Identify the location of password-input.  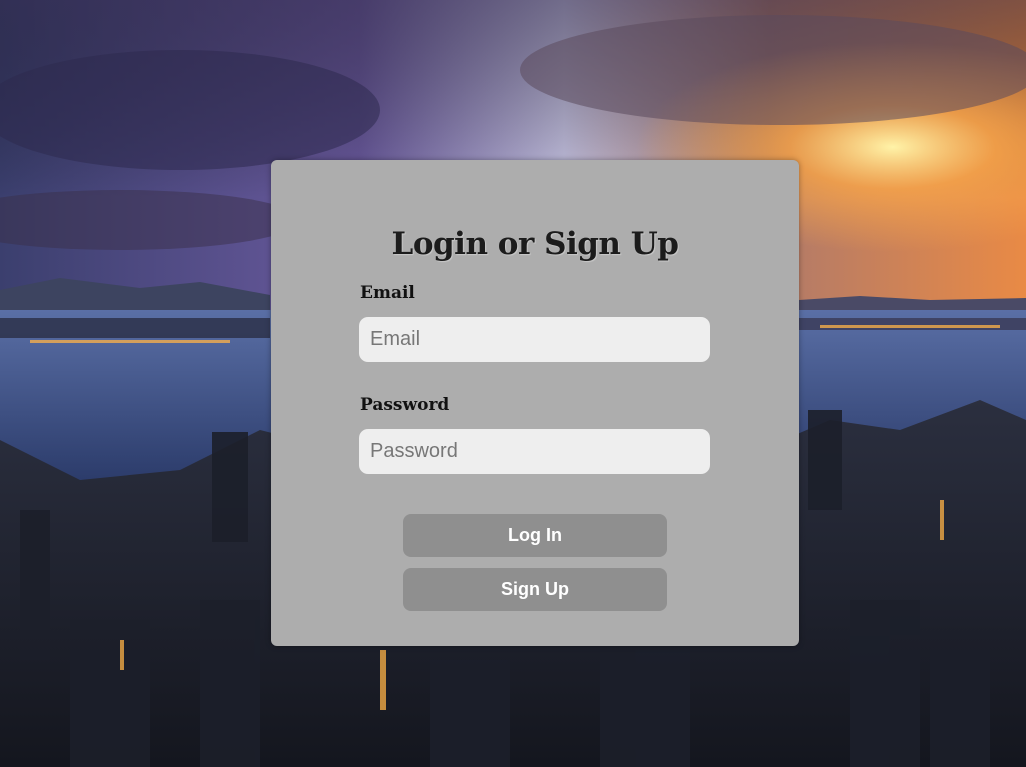
(534, 451).